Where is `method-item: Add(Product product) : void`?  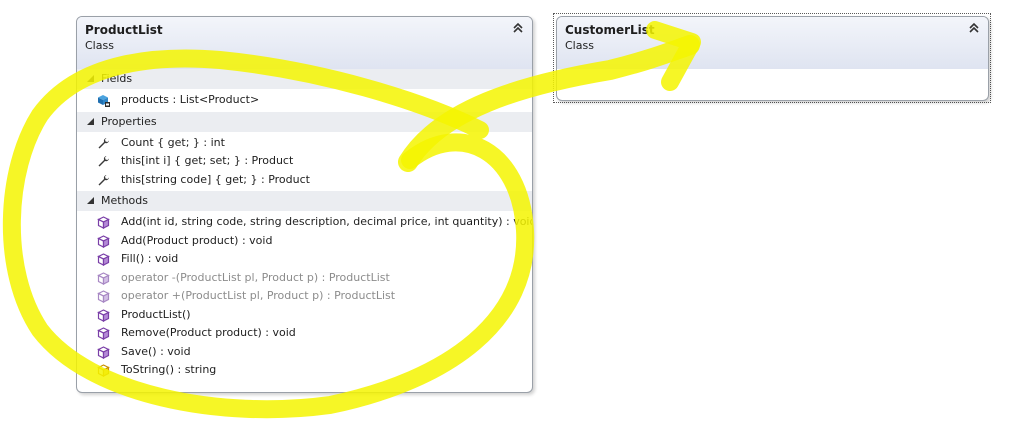
method-item: Add(Product product) : void is located at coordinates (304, 241).